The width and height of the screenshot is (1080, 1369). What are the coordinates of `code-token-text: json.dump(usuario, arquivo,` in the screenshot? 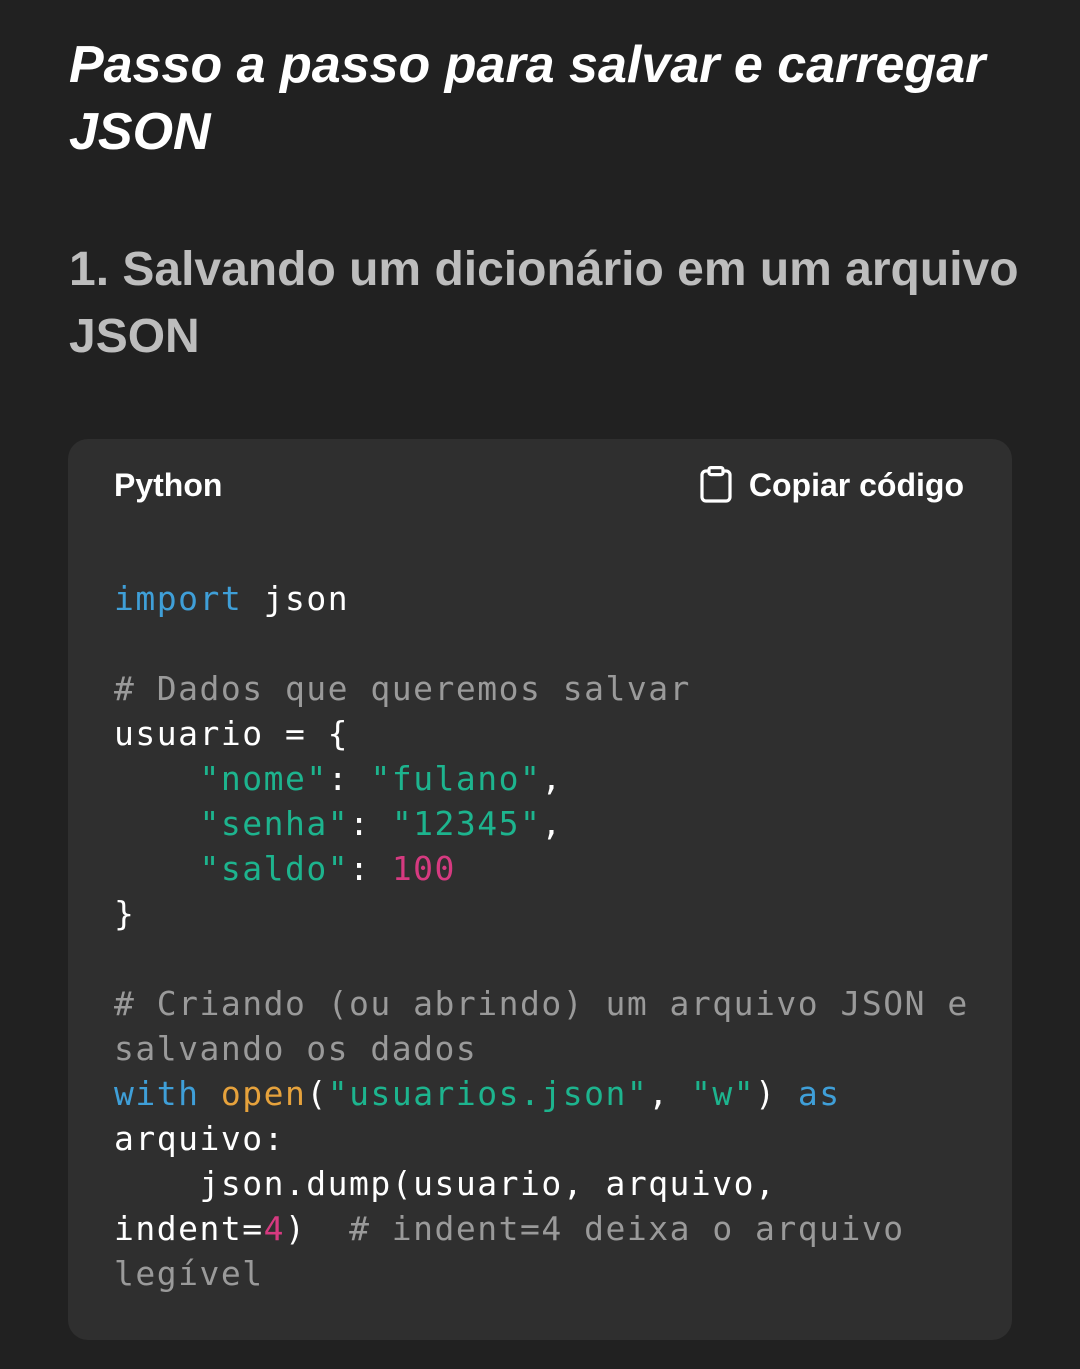 It's located at (445, 1183).